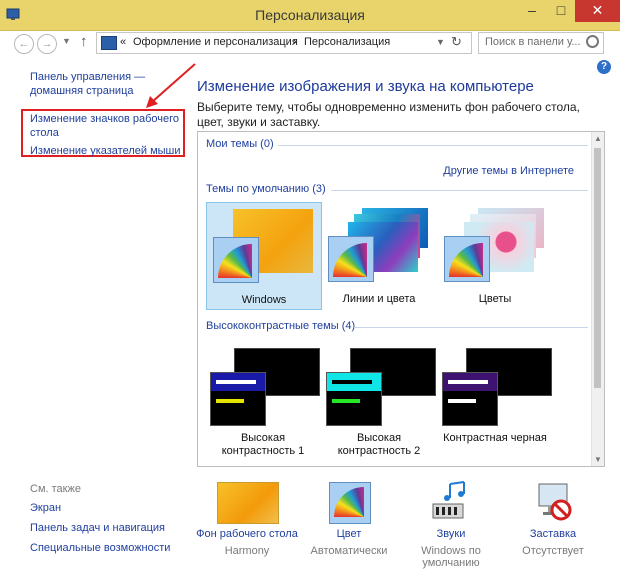  I want to click on theme-high-contrast-1: Высокая контрастность 1, so click(263, 400).